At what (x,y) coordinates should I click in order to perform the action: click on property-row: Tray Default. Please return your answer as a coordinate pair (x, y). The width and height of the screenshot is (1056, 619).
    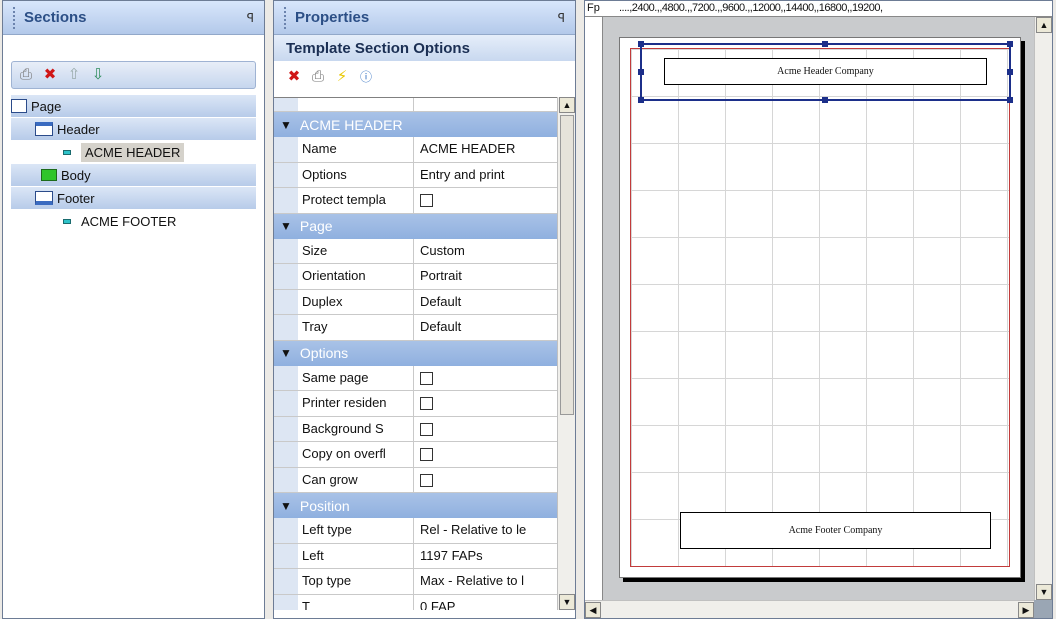
    Looking at the image, I should click on (415, 328).